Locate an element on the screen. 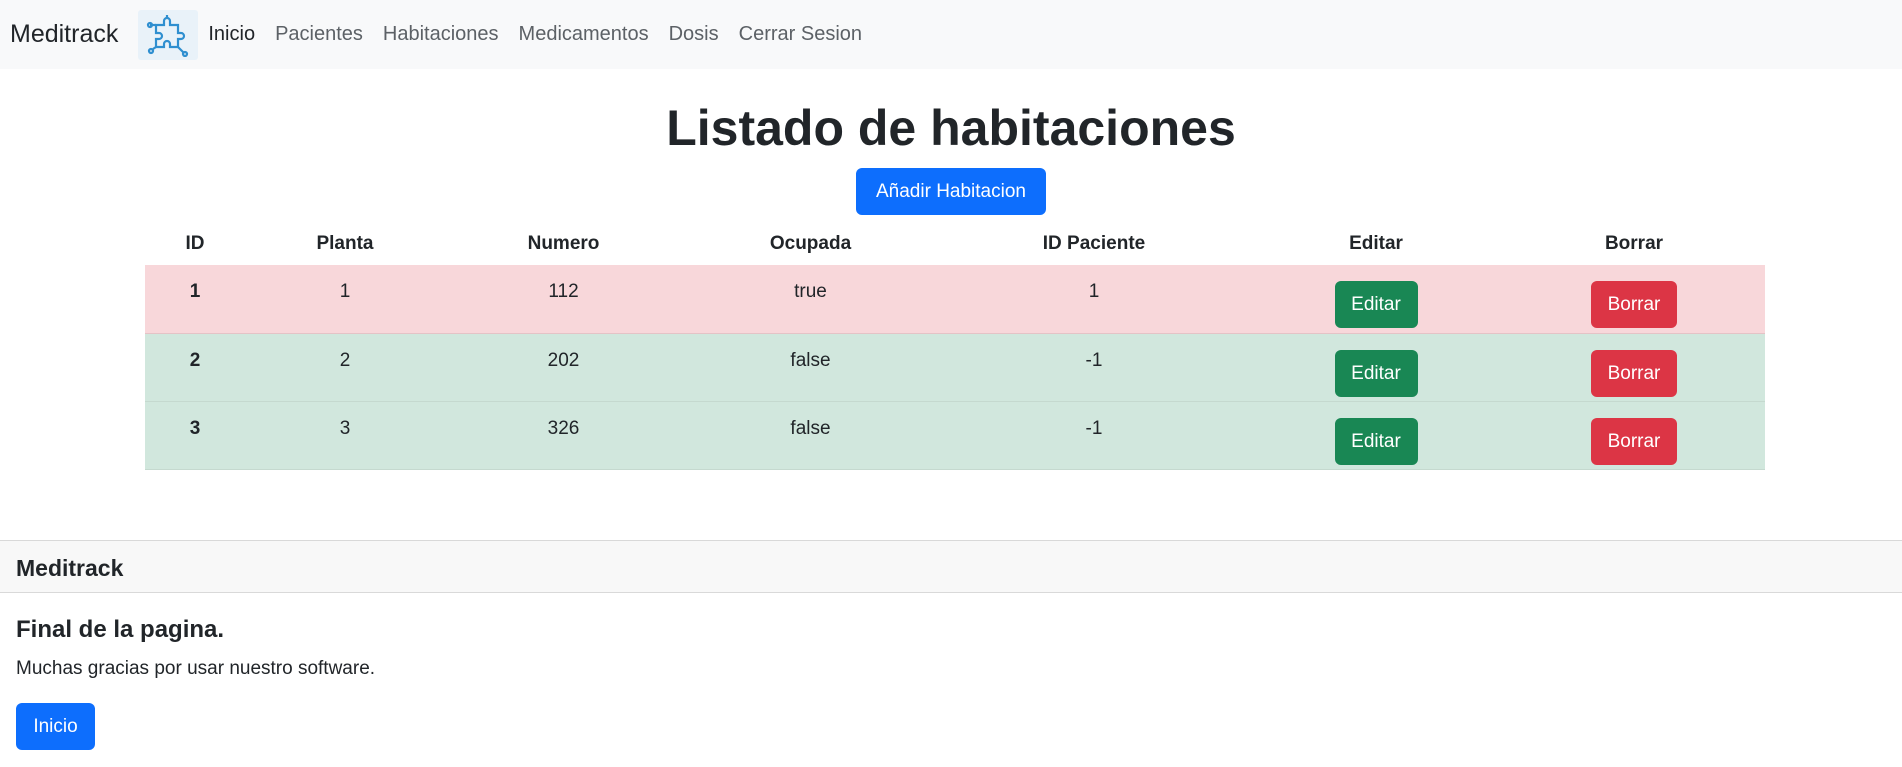  nav-medicamentos: Medicamentos is located at coordinates (584, 34).